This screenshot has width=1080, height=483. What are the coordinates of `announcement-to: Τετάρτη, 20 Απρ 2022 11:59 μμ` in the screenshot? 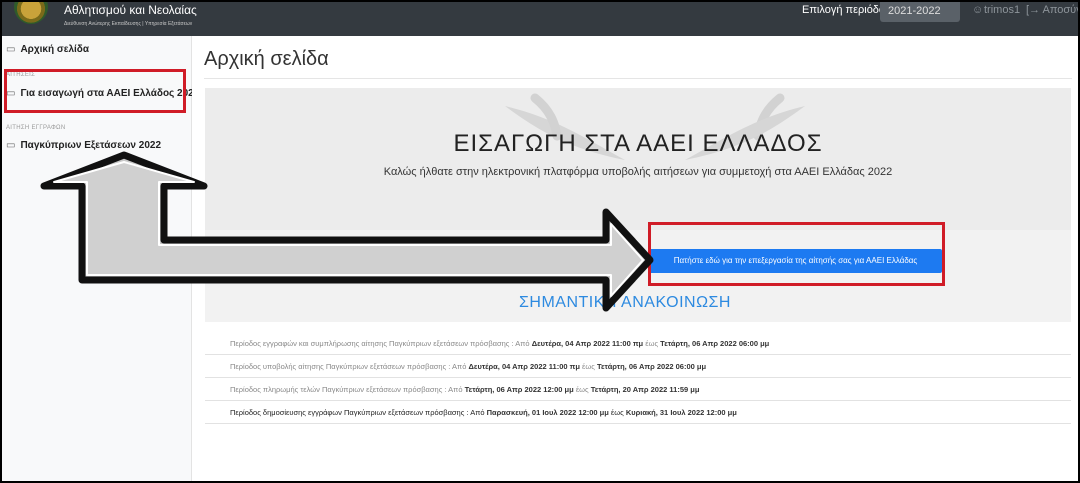 It's located at (645, 389).